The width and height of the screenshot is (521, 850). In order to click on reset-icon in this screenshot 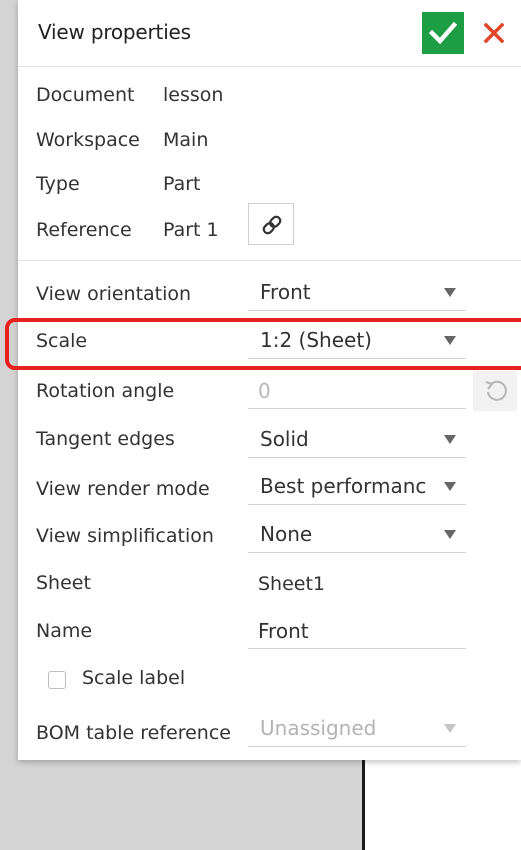, I will do `click(496, 390)`.